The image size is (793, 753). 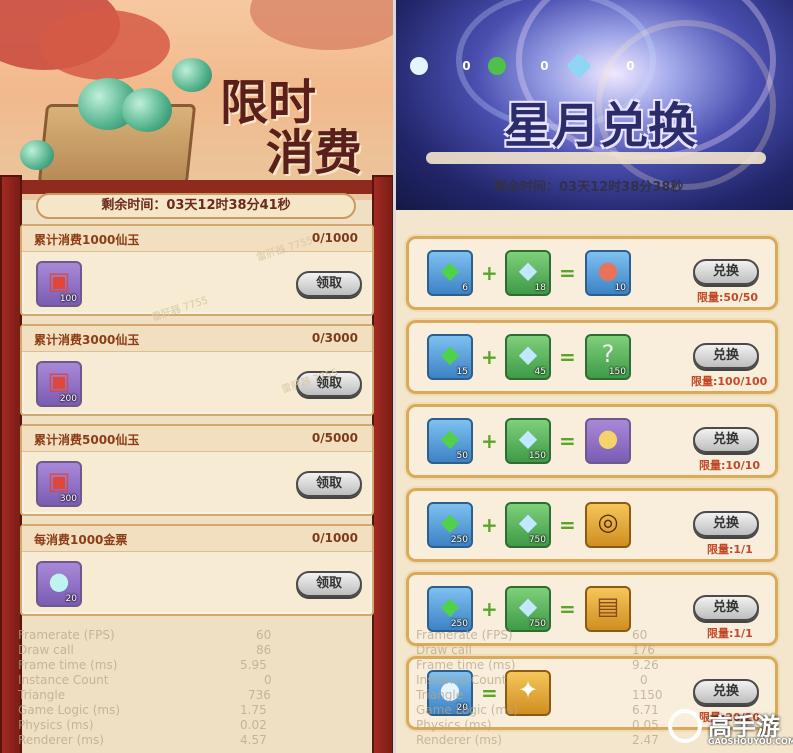 I want to click on task-progress: 0/5000, so click(x=334, y=438).